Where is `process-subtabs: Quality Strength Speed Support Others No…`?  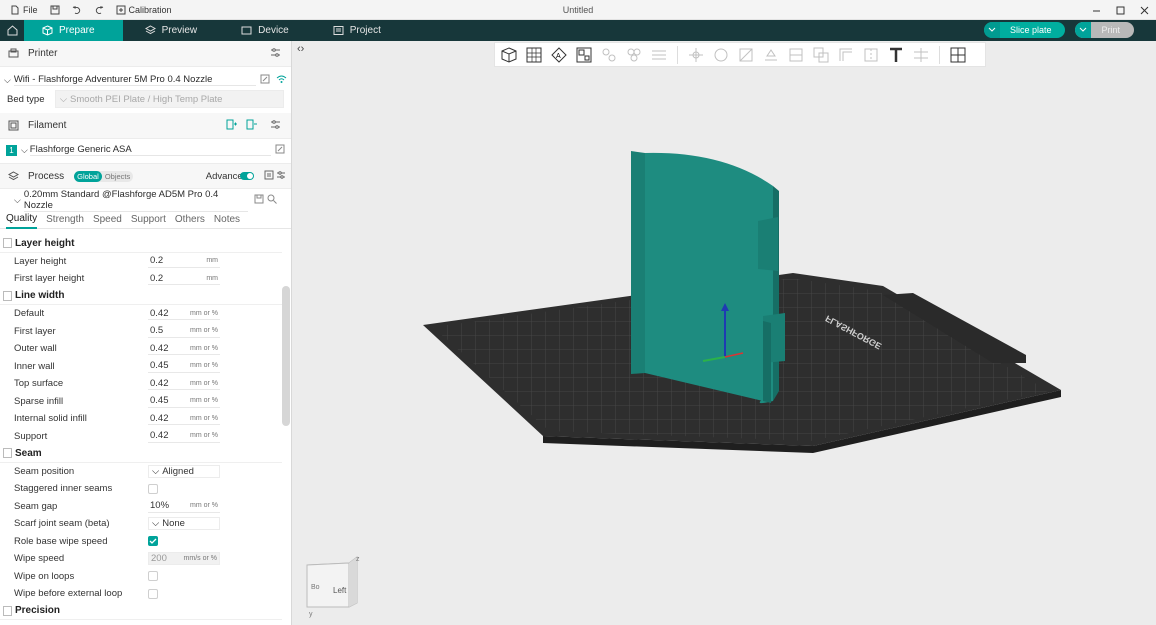
process-subtabs: Quality Strength Speed Support Others No… is located at coordinates (145, 220).